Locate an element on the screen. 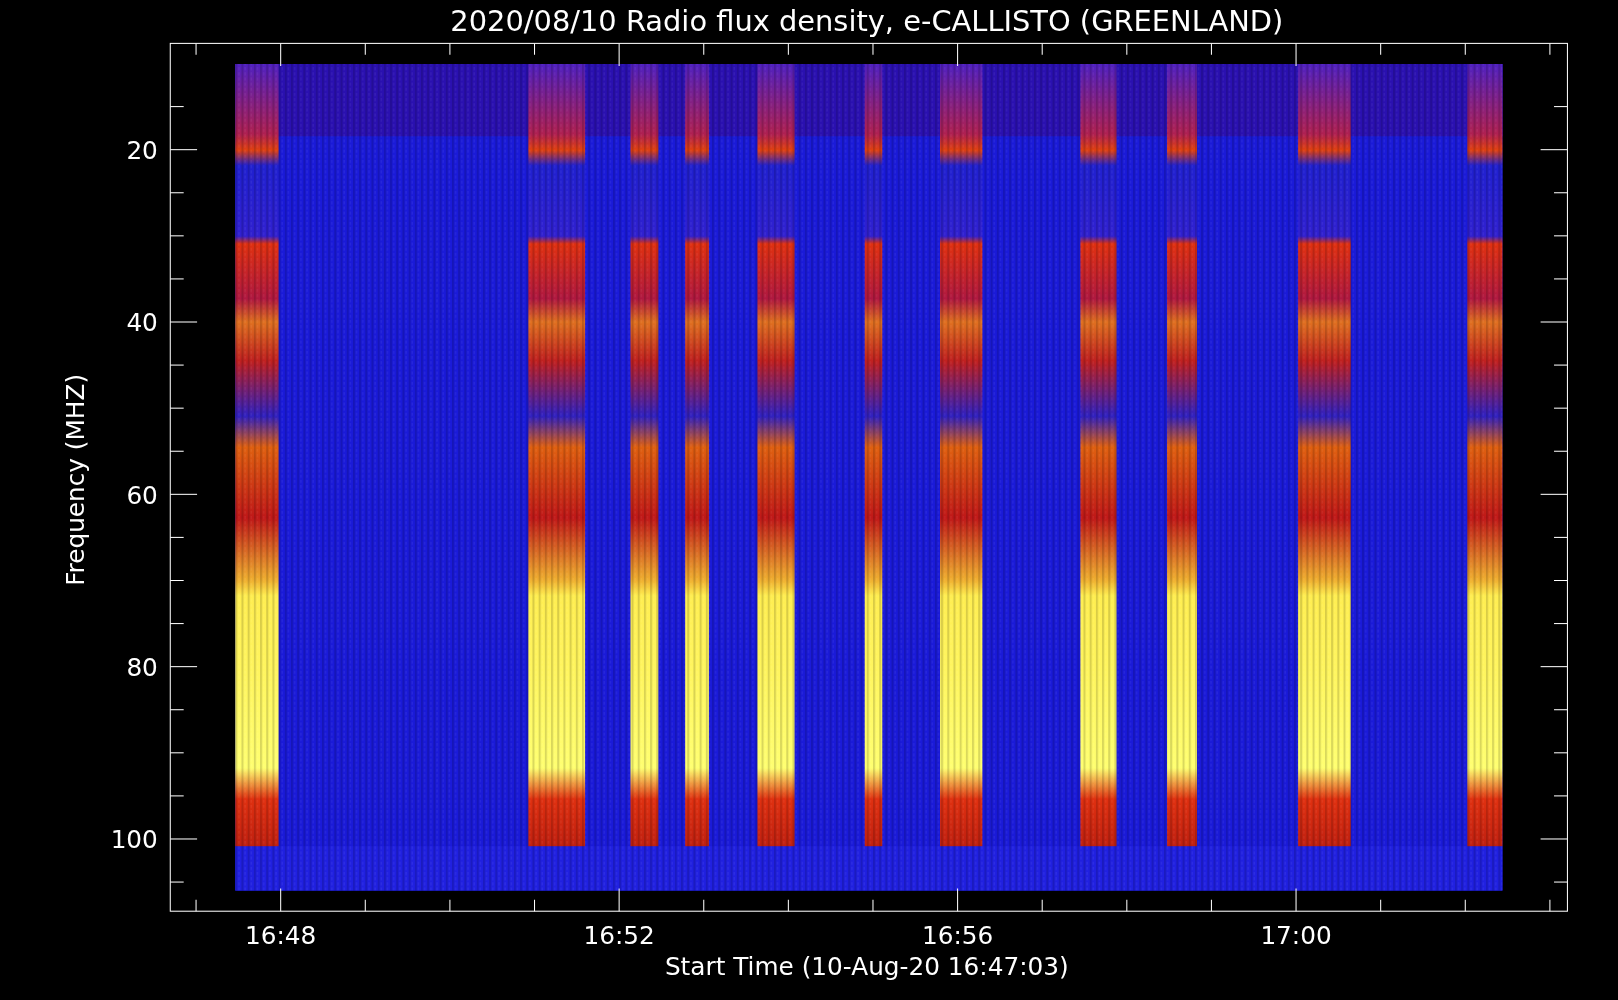 This screenshot has width=1618, height=1000. x-tick-label: 16:52 is located at coordinates (619, 936).